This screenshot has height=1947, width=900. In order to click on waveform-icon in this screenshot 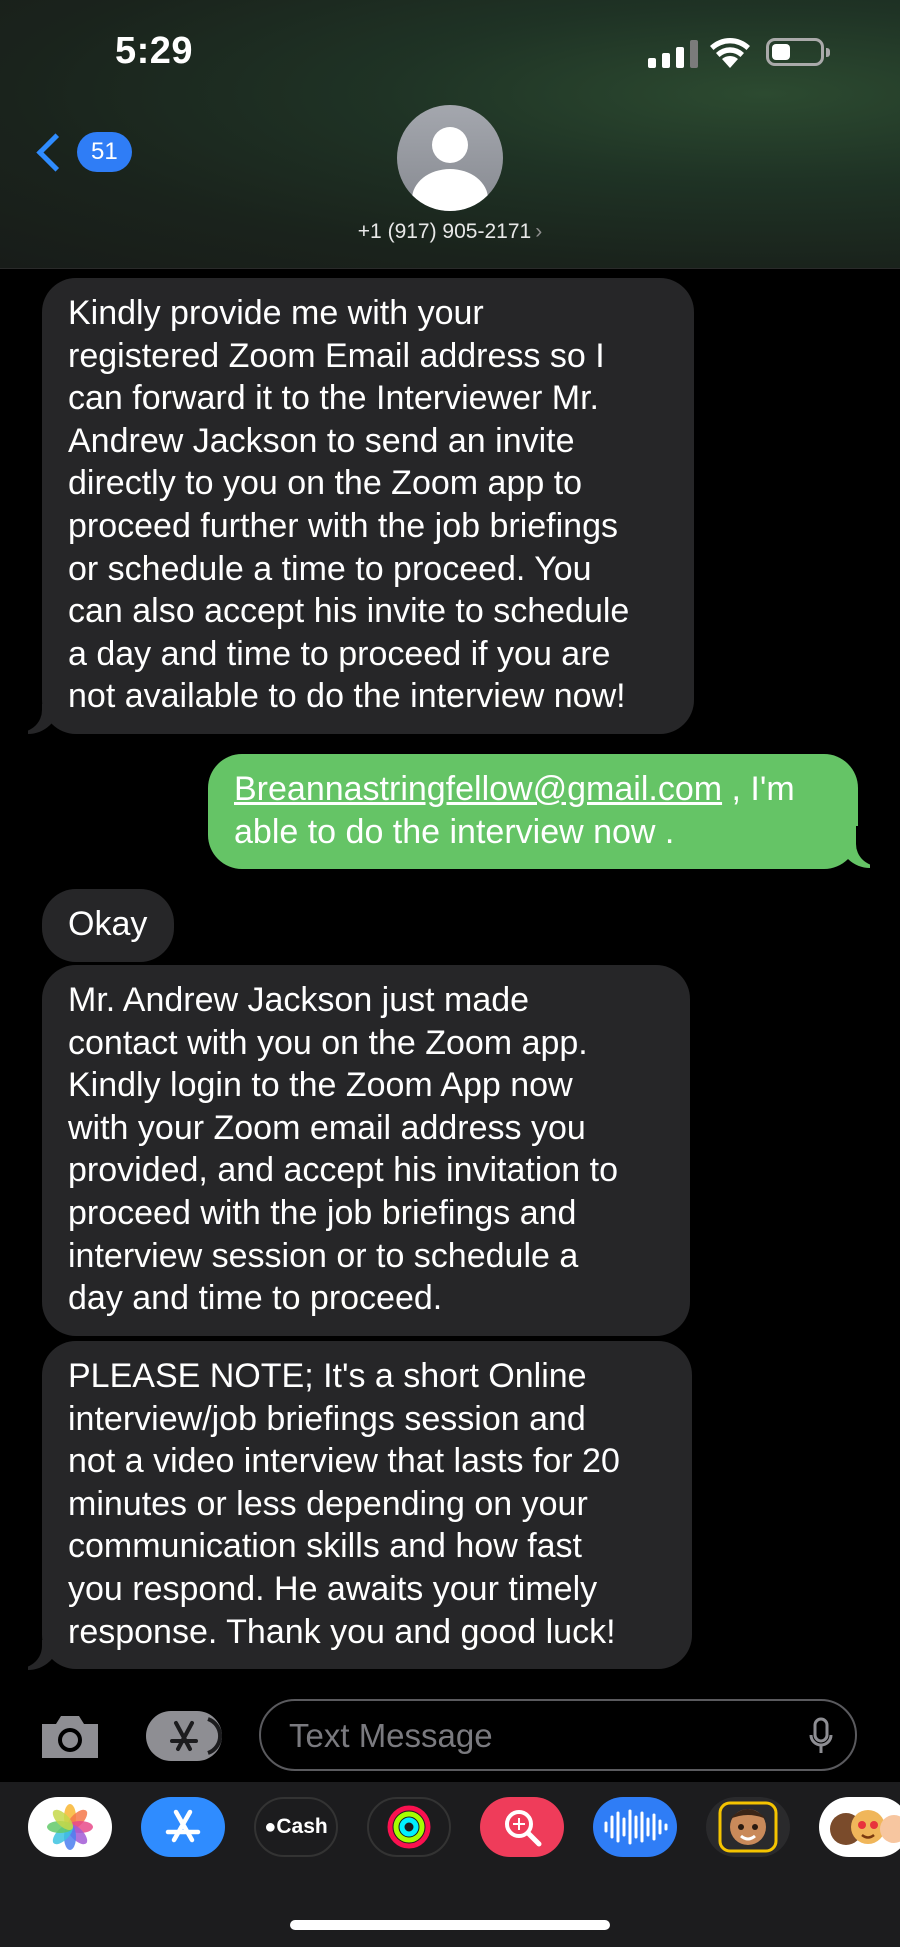, I will do `click(636, 1827)`.